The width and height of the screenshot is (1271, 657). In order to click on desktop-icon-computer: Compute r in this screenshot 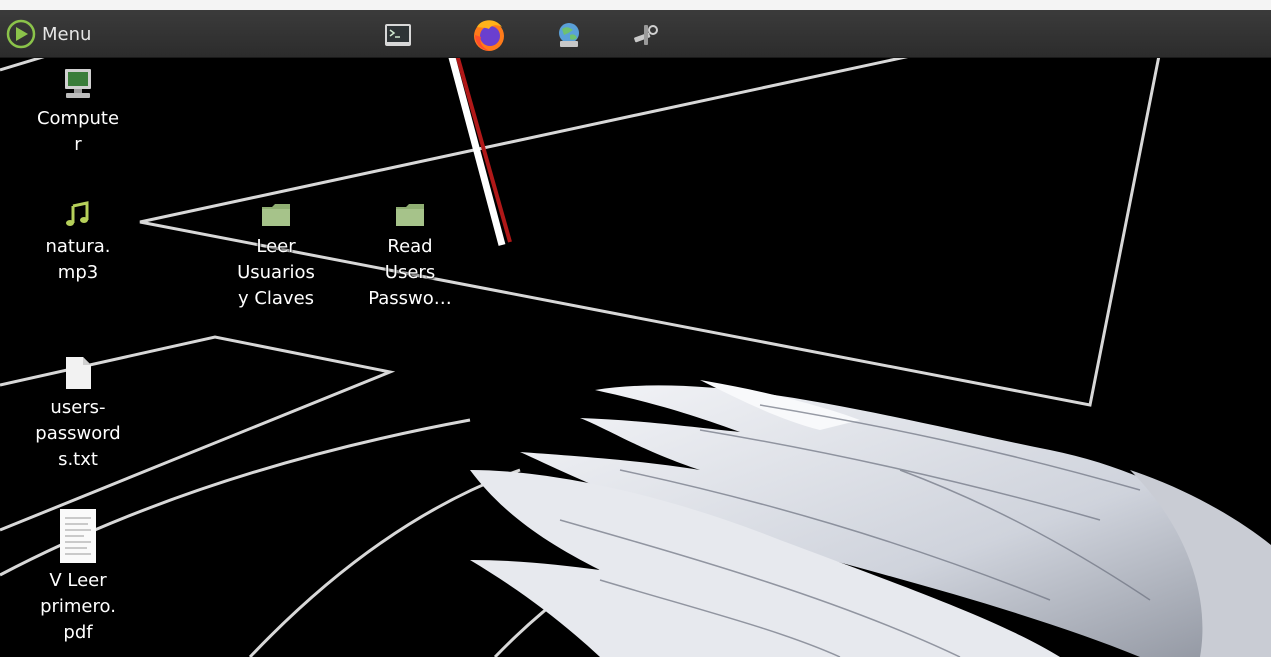, I will do `click(78, 112)`.